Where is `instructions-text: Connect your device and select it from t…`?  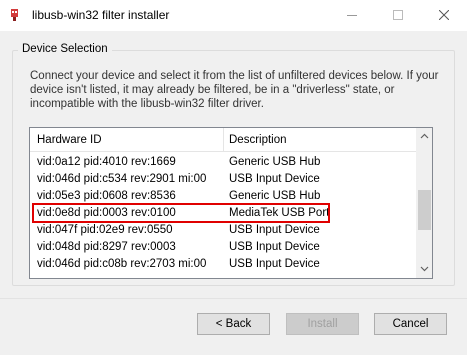
instructions-text: Connect your device and select it from t… is located at coordinates (234, 90).